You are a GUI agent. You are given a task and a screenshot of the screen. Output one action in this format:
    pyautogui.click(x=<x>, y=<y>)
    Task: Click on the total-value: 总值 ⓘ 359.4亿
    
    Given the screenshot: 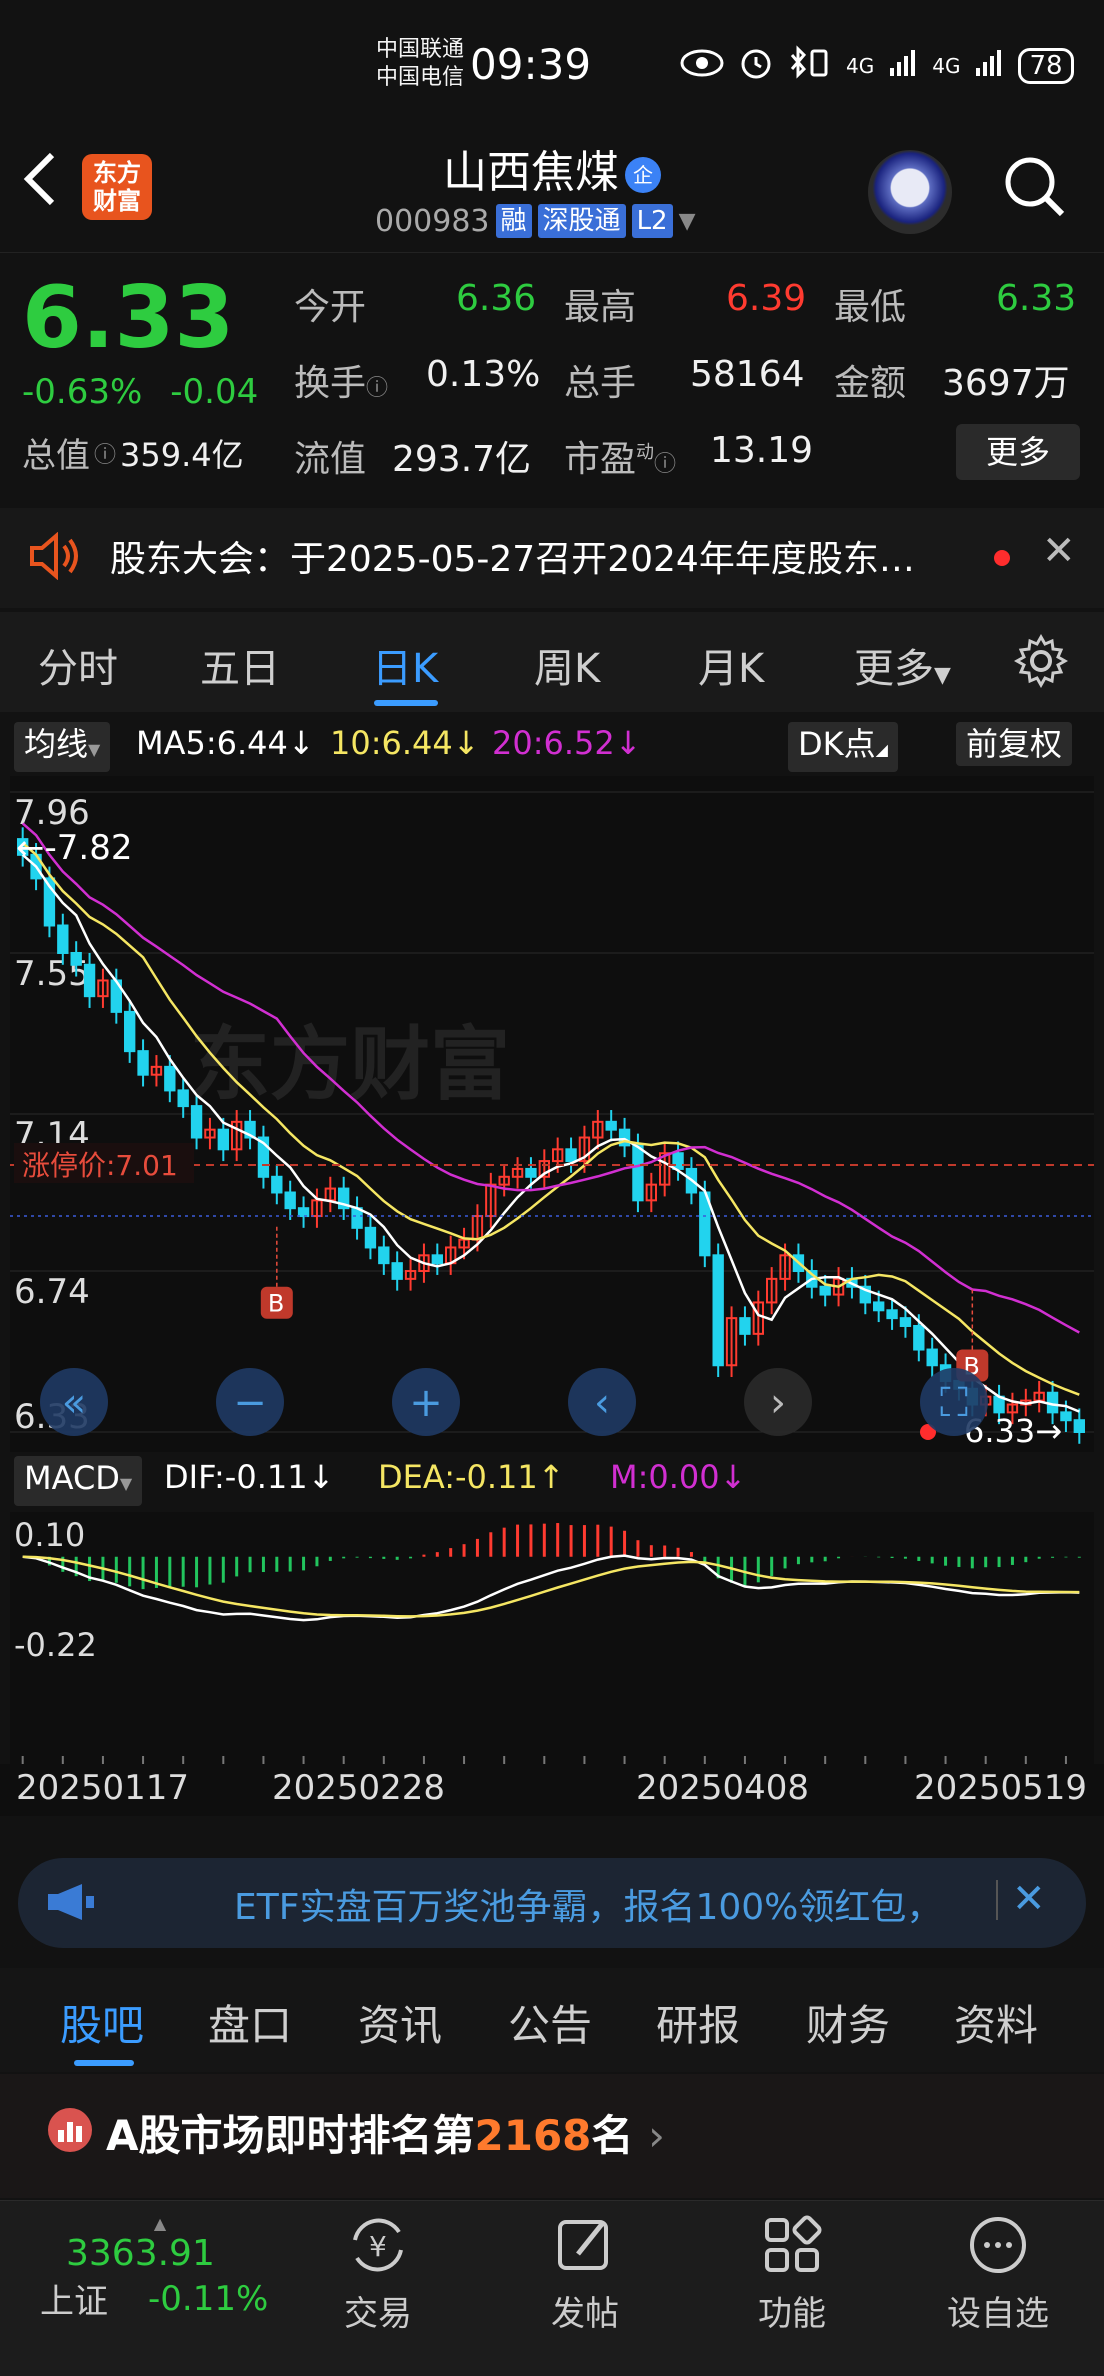 What is the action you would take?
    pyautogui.click(x=133, y=452)
    